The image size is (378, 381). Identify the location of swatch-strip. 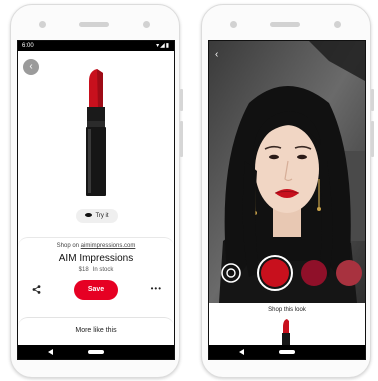
(291, 273).